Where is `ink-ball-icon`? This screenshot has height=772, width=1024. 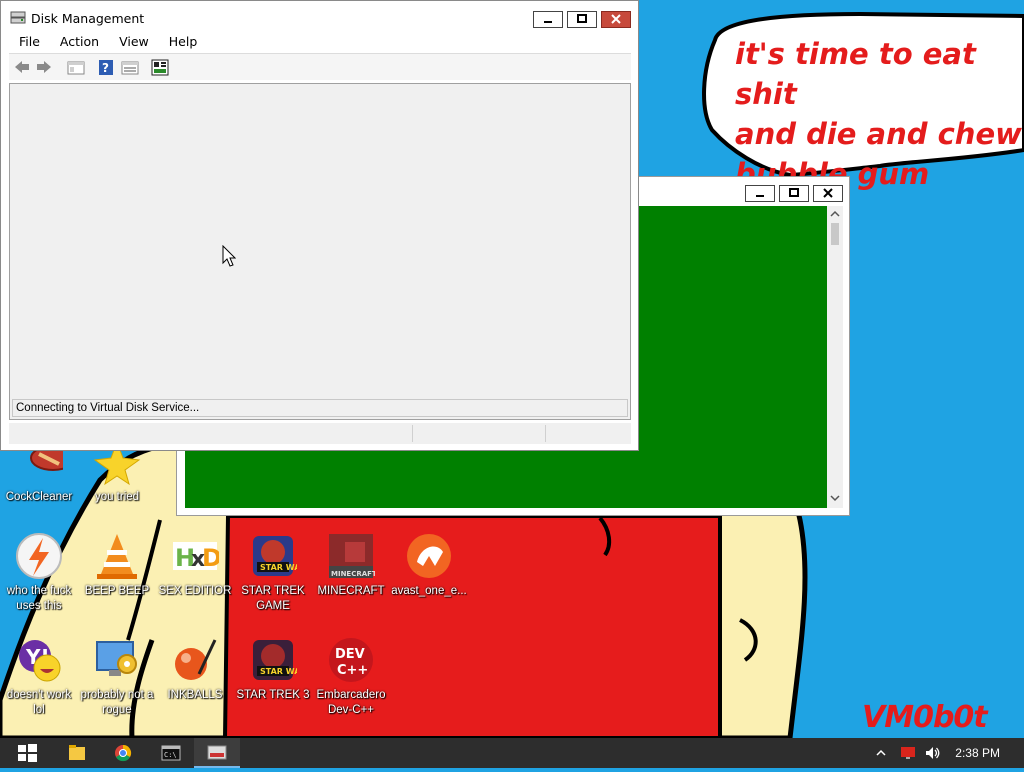
ink-ball-icon is located at coordinates (195, 660).